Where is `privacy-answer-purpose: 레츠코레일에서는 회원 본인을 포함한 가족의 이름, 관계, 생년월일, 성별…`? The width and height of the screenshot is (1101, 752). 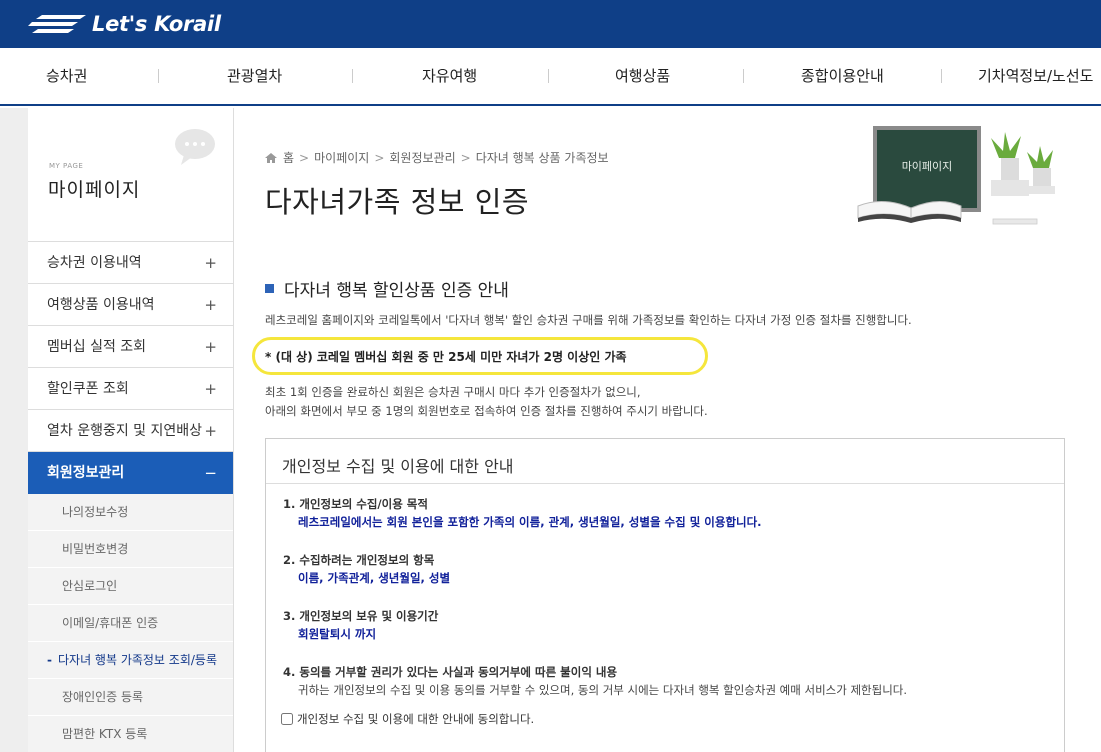
privacy-answer-purpose: 레츠코레일에서는 회원 본인을 포함한 가족의 이름, 관계, 생년월일, 성별… is located at coordinates (530, 522).